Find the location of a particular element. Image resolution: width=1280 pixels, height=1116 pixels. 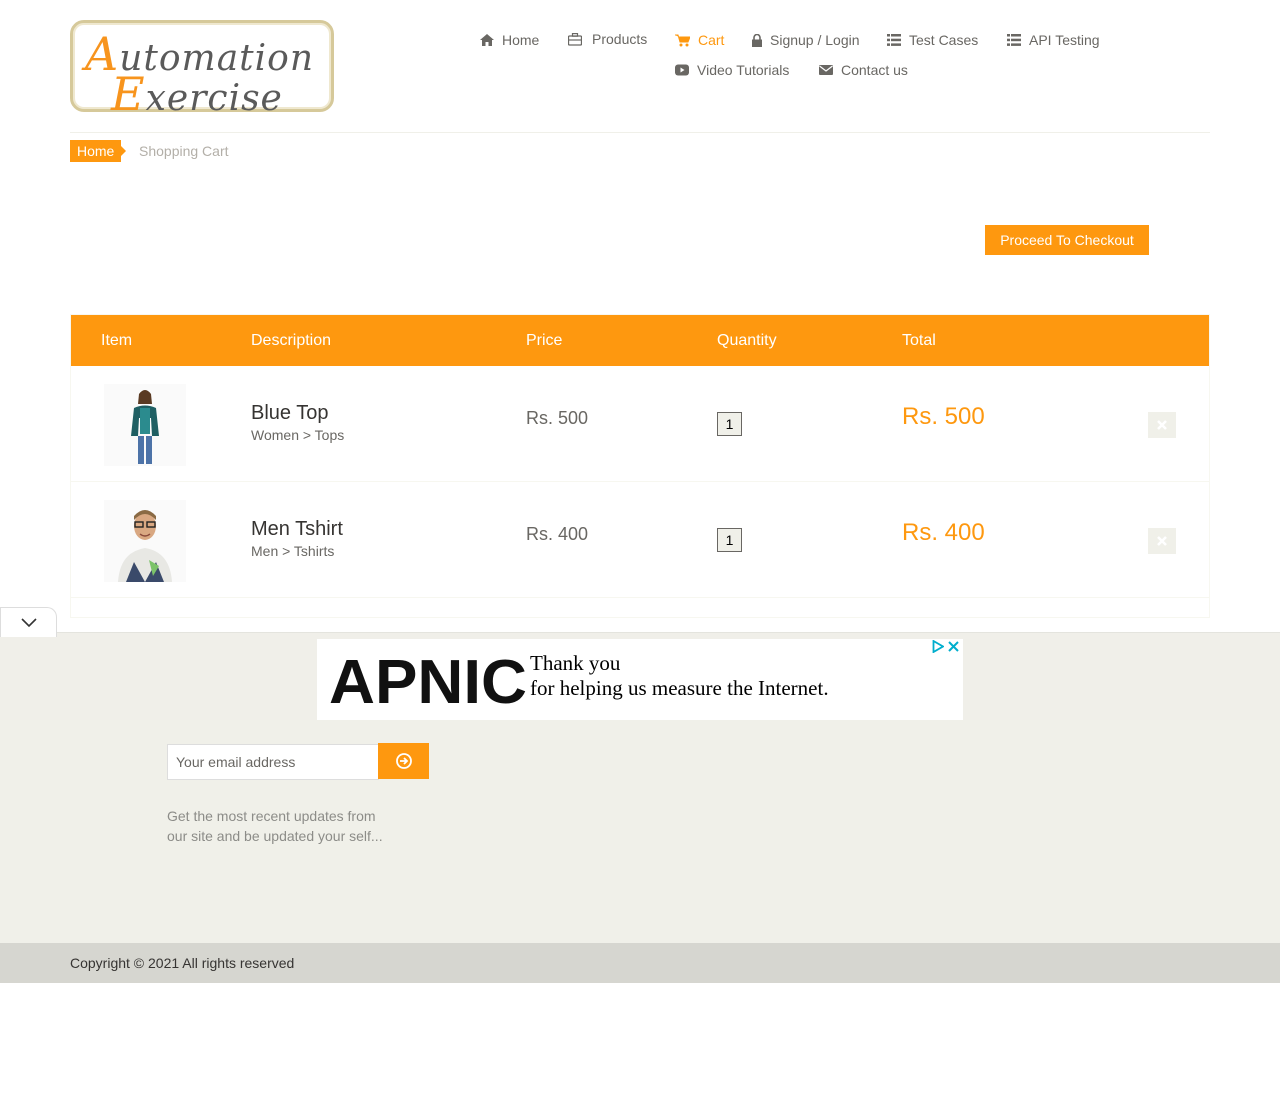

product-price: Rs. 400 is located at coordinates (557, 534).